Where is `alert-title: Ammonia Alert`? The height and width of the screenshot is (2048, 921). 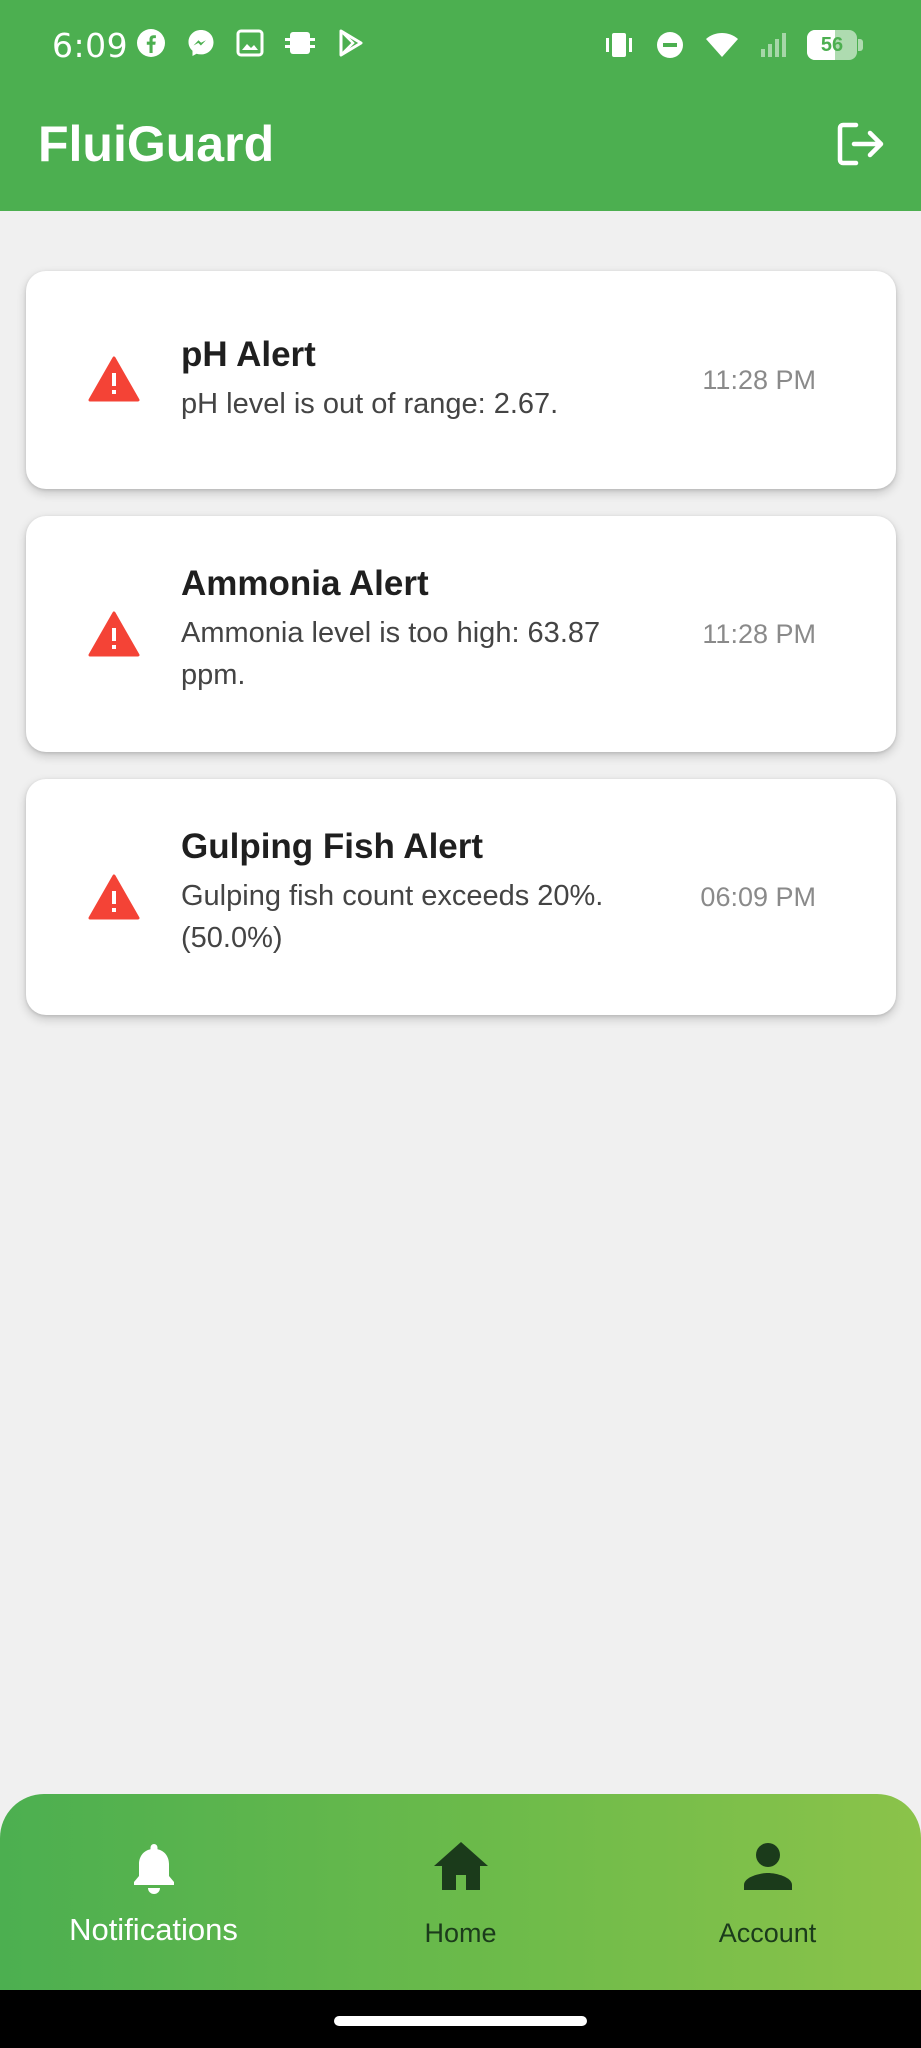 alert-title: Ammonia Alert is located at coordinates (305, 583).